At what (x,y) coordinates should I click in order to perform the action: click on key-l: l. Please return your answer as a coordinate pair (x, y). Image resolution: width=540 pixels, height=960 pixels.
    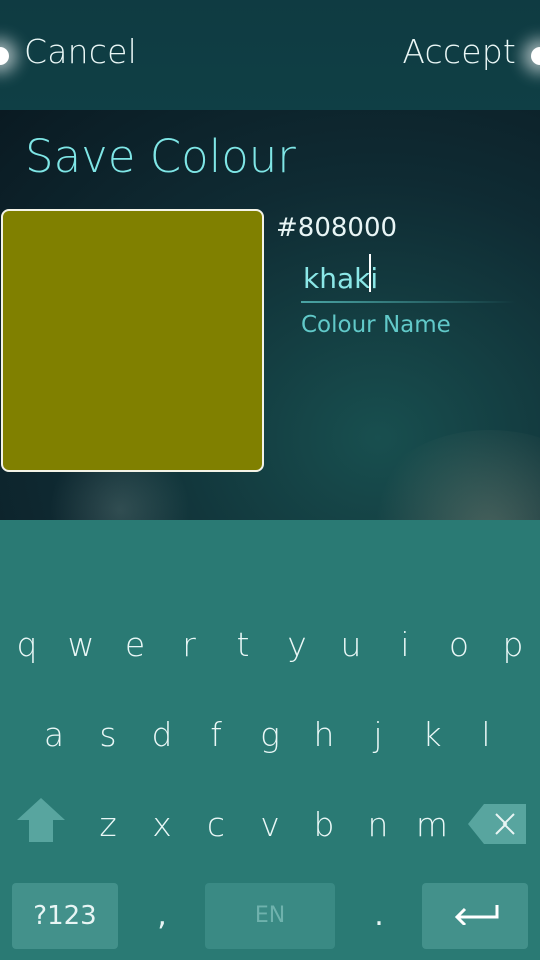
    Looking at the image, I should click on (486, 735).